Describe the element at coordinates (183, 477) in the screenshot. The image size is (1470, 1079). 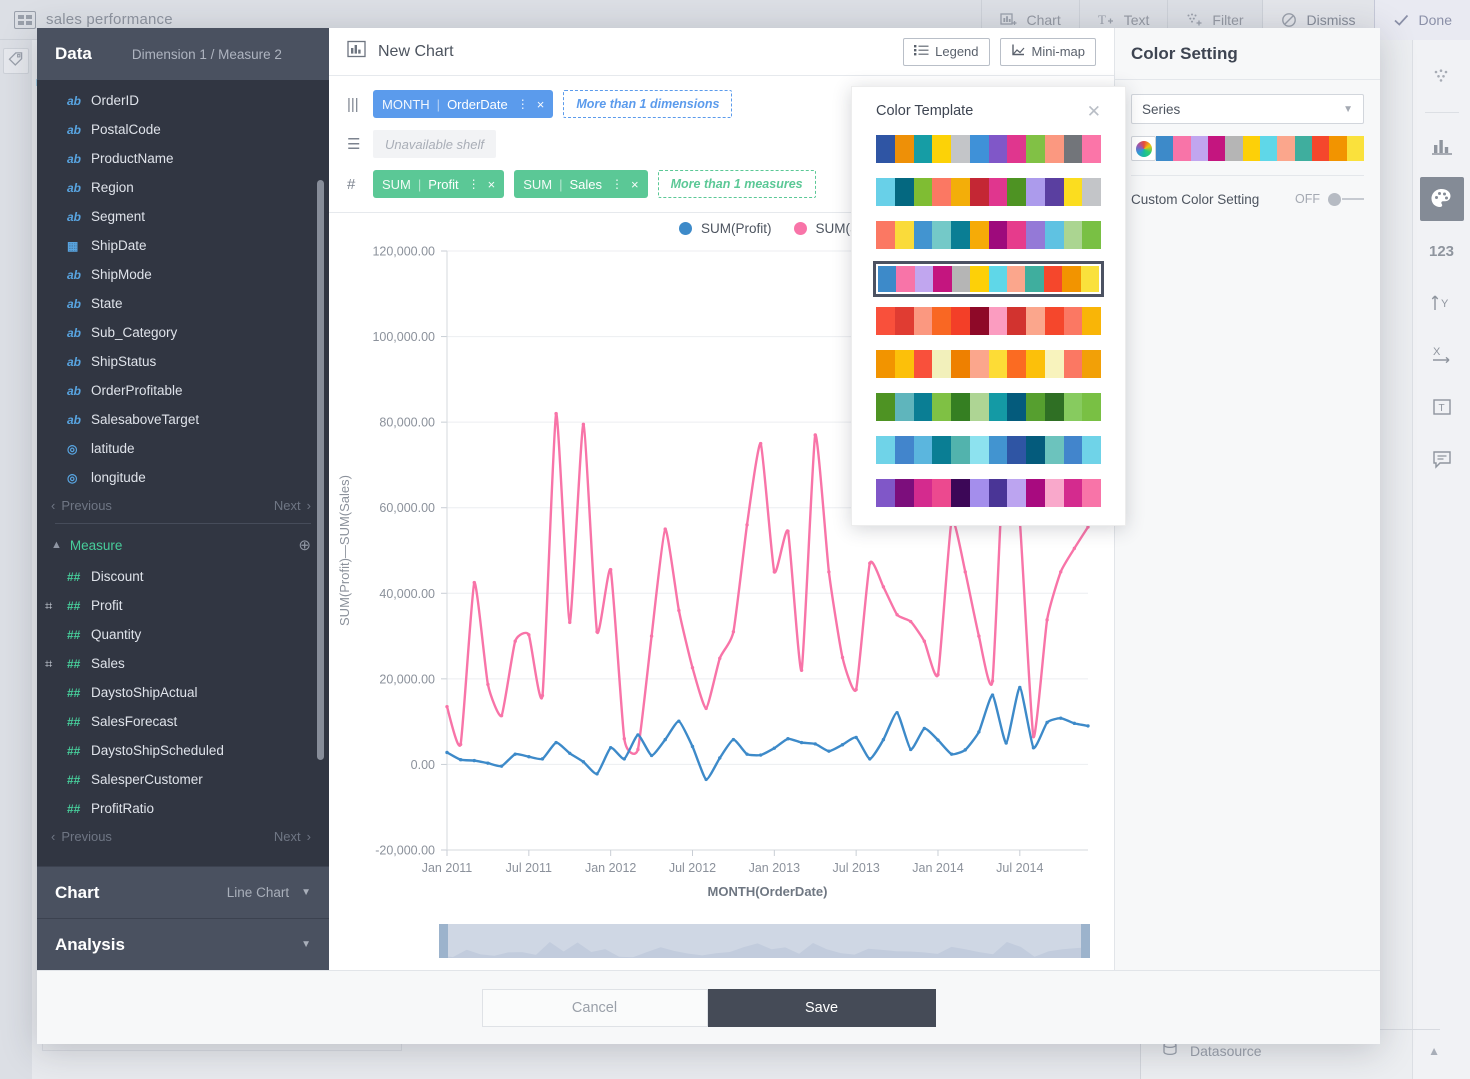
I see `dimension-field-longitude: ◎ longitude` at that location.